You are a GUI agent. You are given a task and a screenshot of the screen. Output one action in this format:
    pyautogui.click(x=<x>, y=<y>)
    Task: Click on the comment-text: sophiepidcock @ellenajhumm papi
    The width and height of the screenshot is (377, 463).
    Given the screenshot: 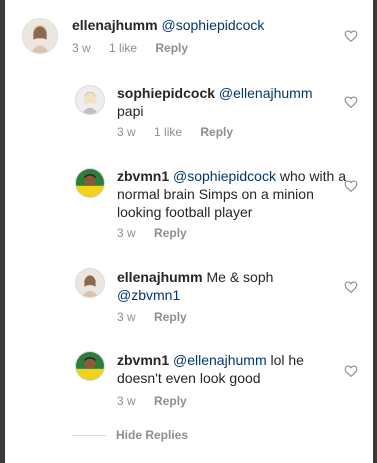 What is the action you would take?
    pyautogui.click(x=232, y=102)
    